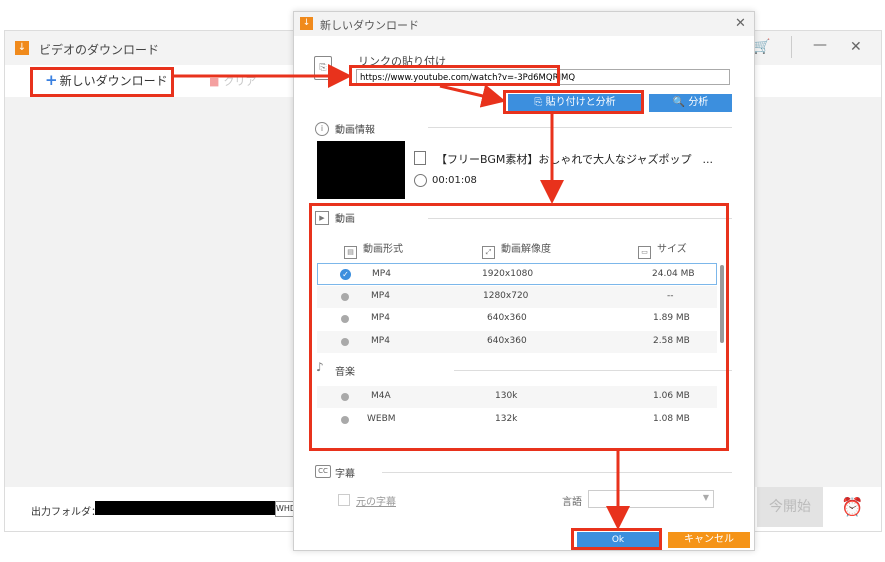 This screenshot has height=562, width=885. Describe the element at coordinates (573, 102) in the screenshot. I see `highlight-paste-button` at that location.